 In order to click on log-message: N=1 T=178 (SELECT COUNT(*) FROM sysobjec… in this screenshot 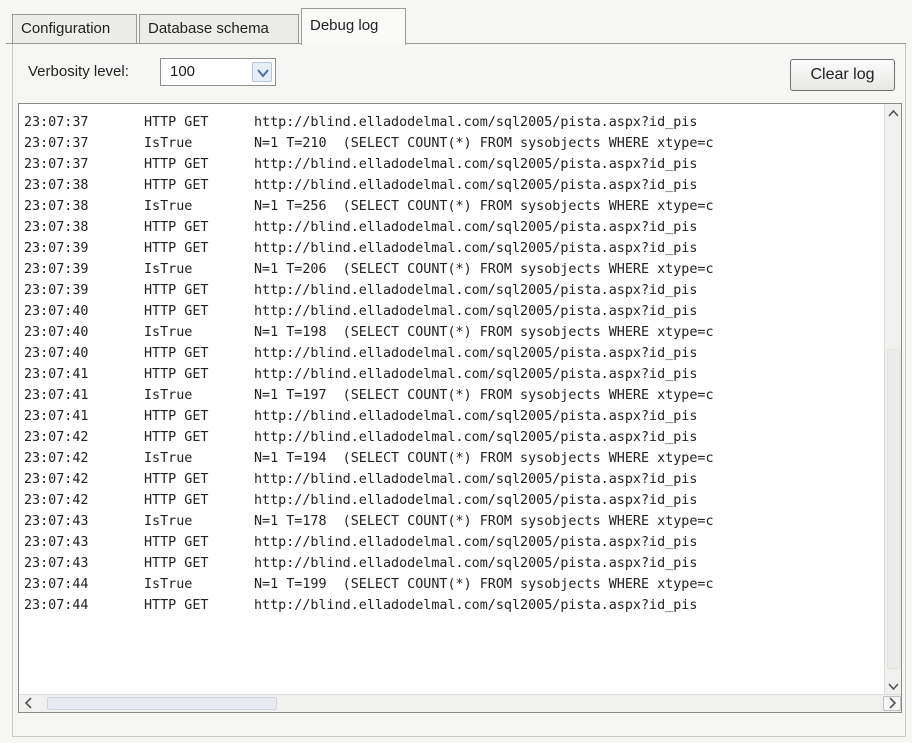, I will do `click(484, 521)`.